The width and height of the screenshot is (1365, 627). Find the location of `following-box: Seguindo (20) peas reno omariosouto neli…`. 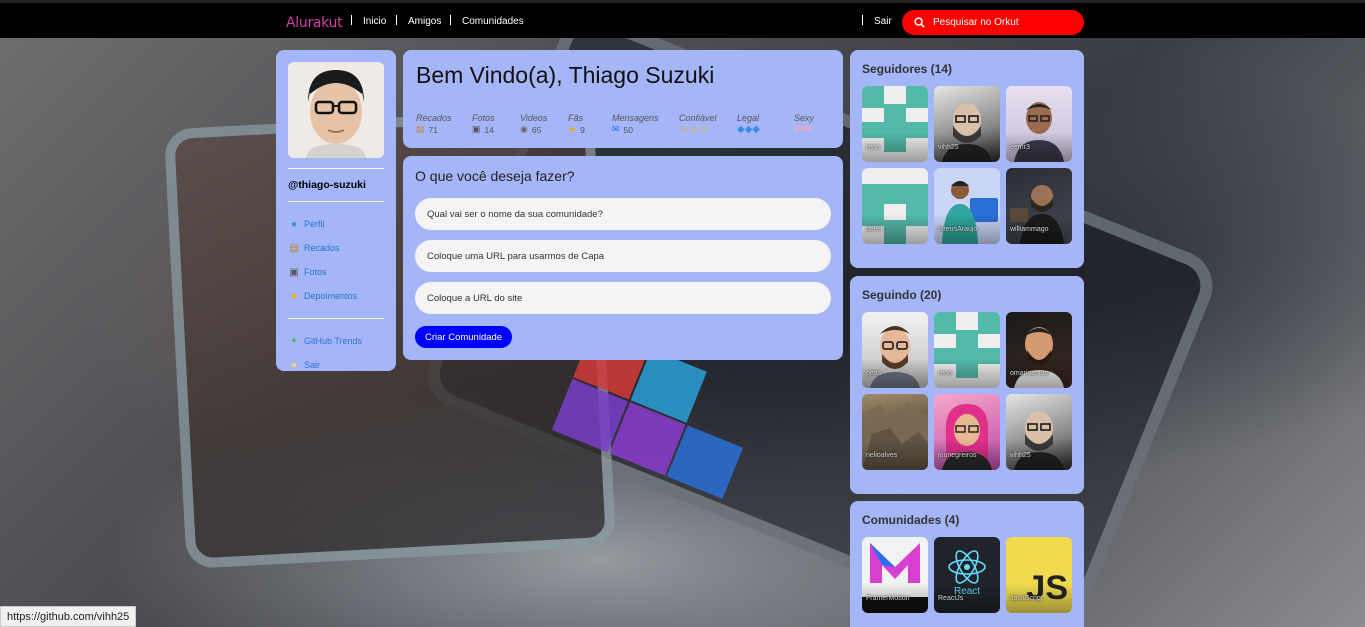

following-box: Seguindo (20) peas reno omariosouto neli… is located at coordinates (967, 385).